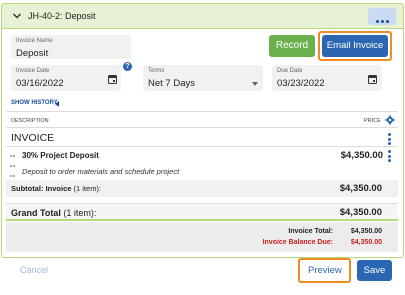  Describe the element at coordinates (87, 188) in the screenshot. I see `subtotal-count: (1 item):` at that location.